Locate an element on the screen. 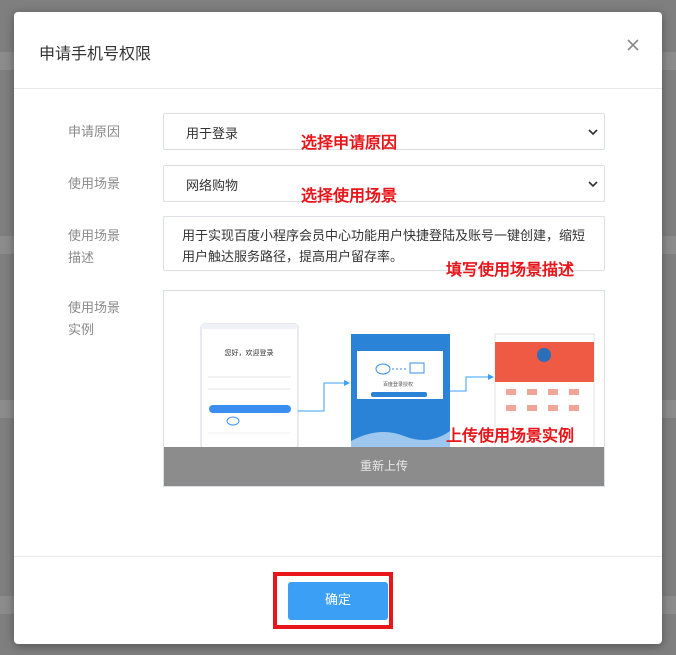 This screenshot has height=655, width=676. confirm-button: 确定 is located at coordinates (338, 601).